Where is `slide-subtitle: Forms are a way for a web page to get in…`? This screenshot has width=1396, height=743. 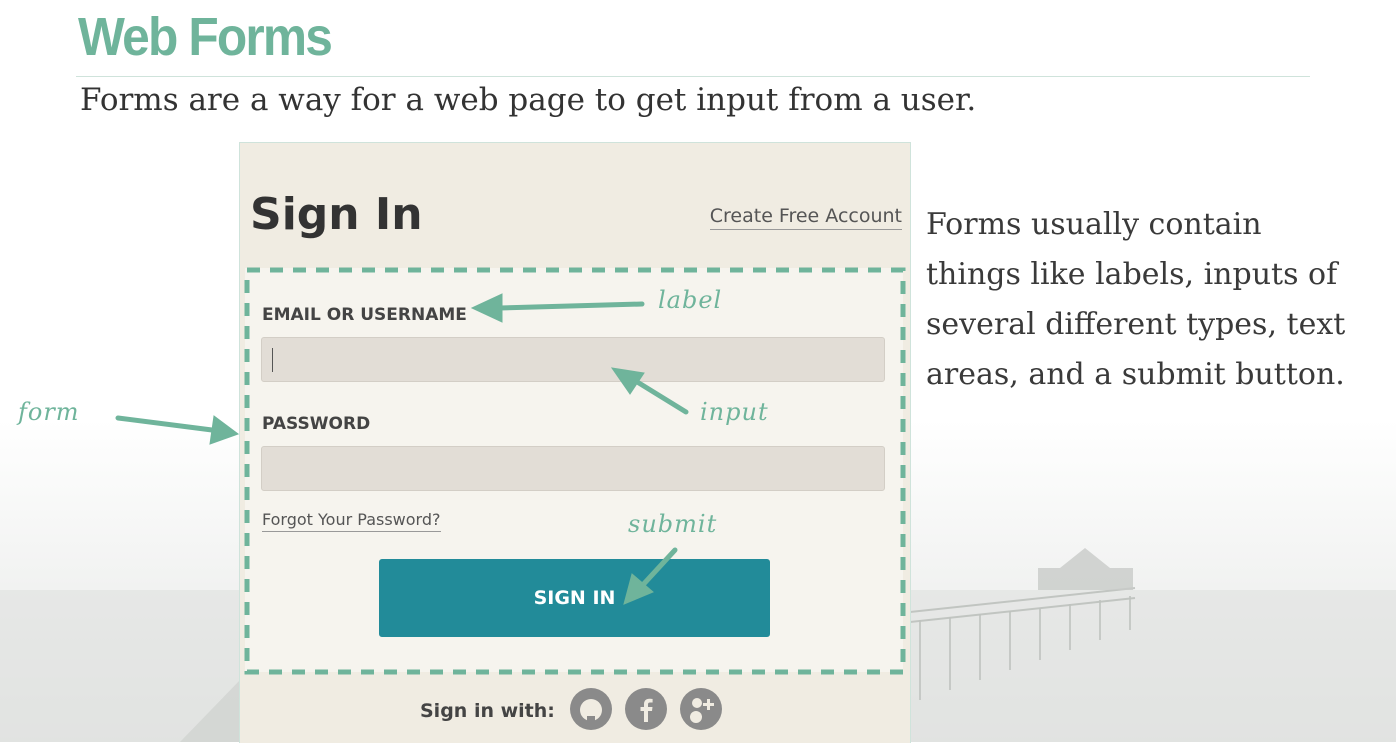 slide-subtitle: Forms are a way for a web page to get in… is located at coordinates (528, 100).